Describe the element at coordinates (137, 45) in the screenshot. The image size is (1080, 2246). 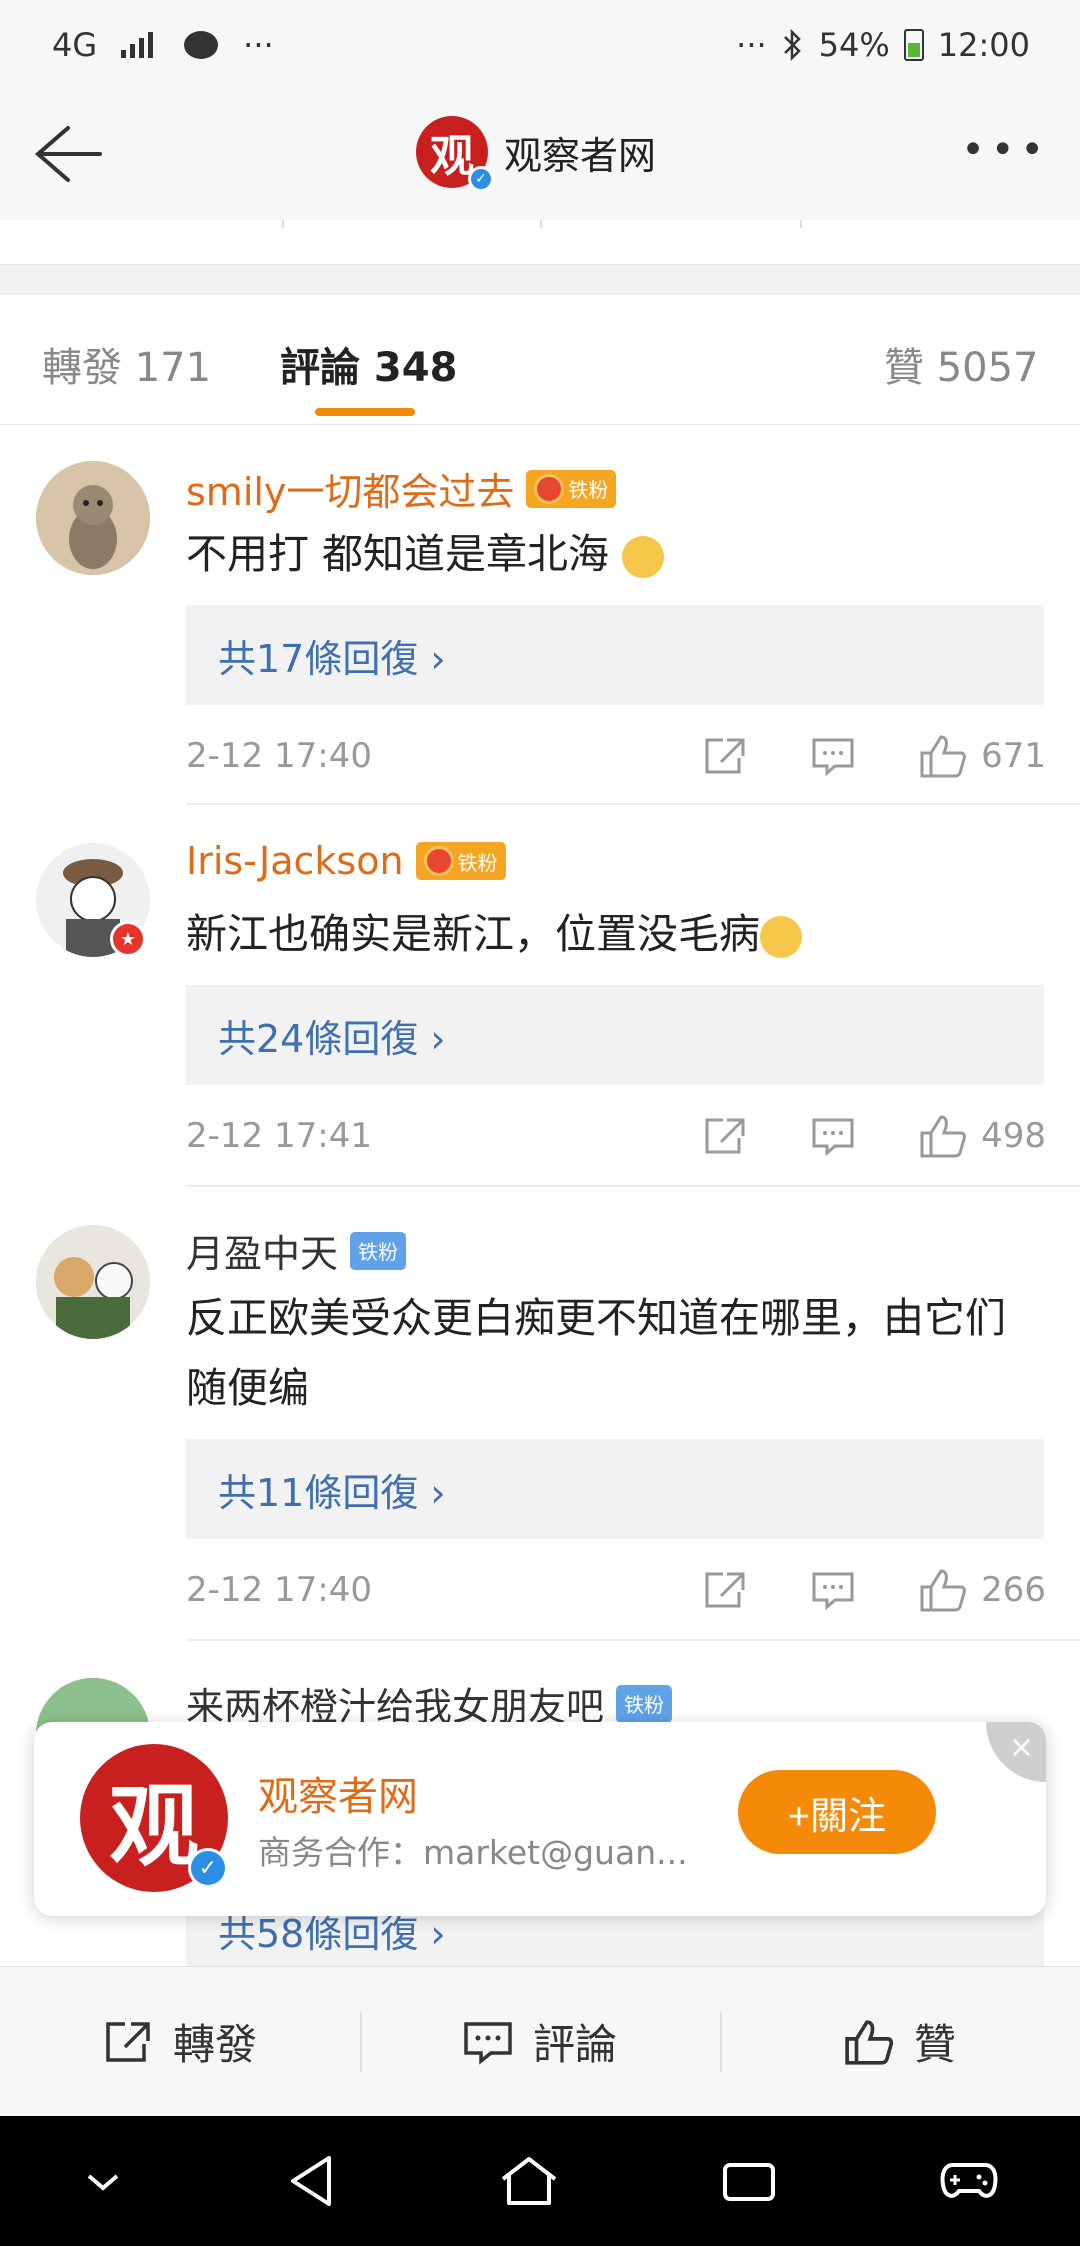
I see `signal-icon` at that location.